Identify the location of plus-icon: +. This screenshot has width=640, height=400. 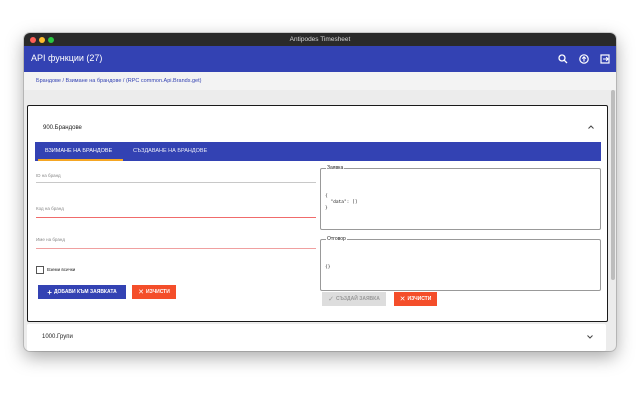
(49, 292).